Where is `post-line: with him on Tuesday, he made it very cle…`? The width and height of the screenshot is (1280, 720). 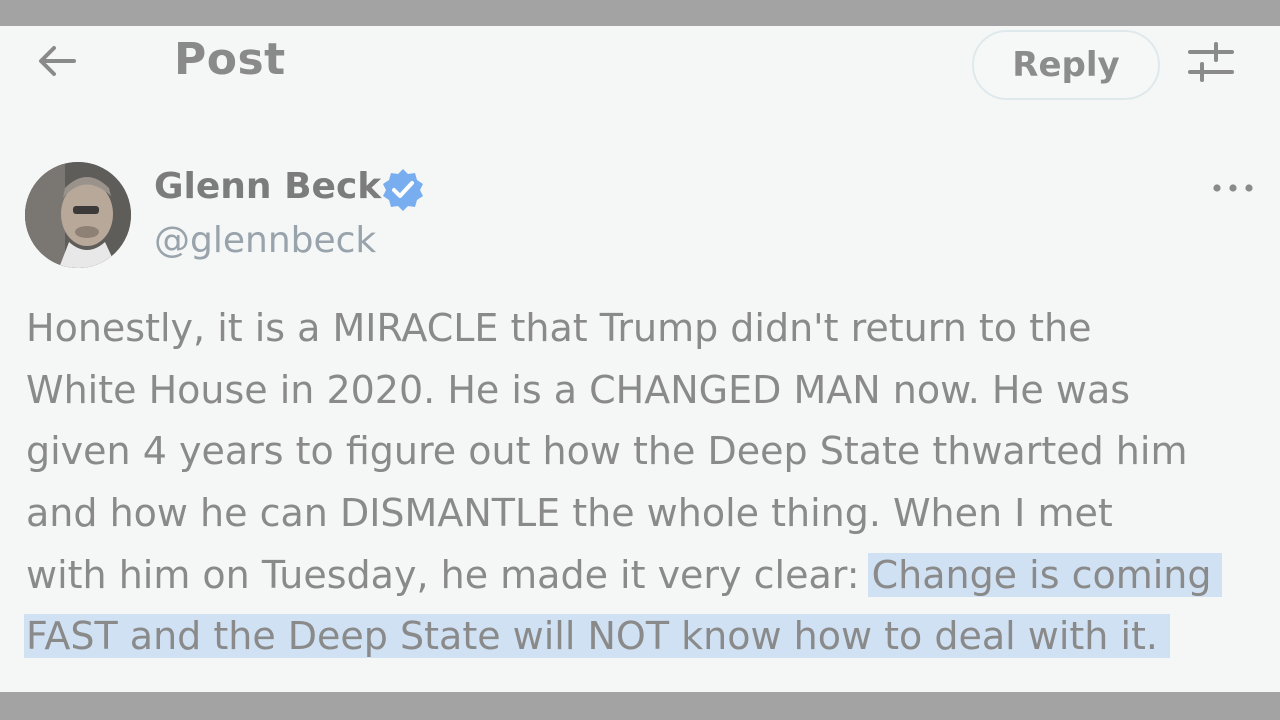
post-line: with him on Tuesday, he made it very cle… is located at coordinates (449, 574).